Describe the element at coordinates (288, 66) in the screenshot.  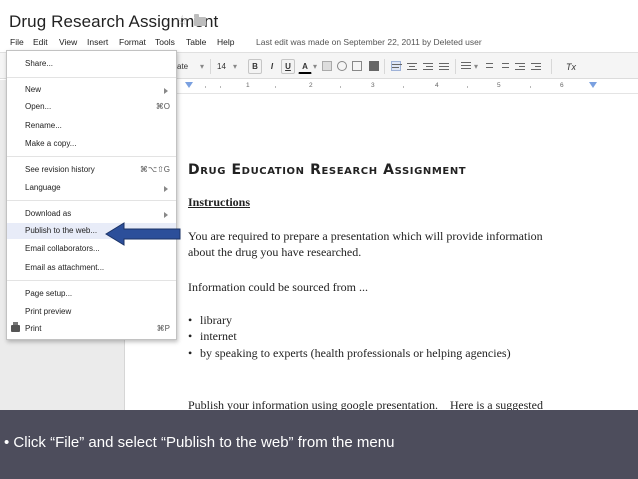
I see `underline-button: U` at that location.